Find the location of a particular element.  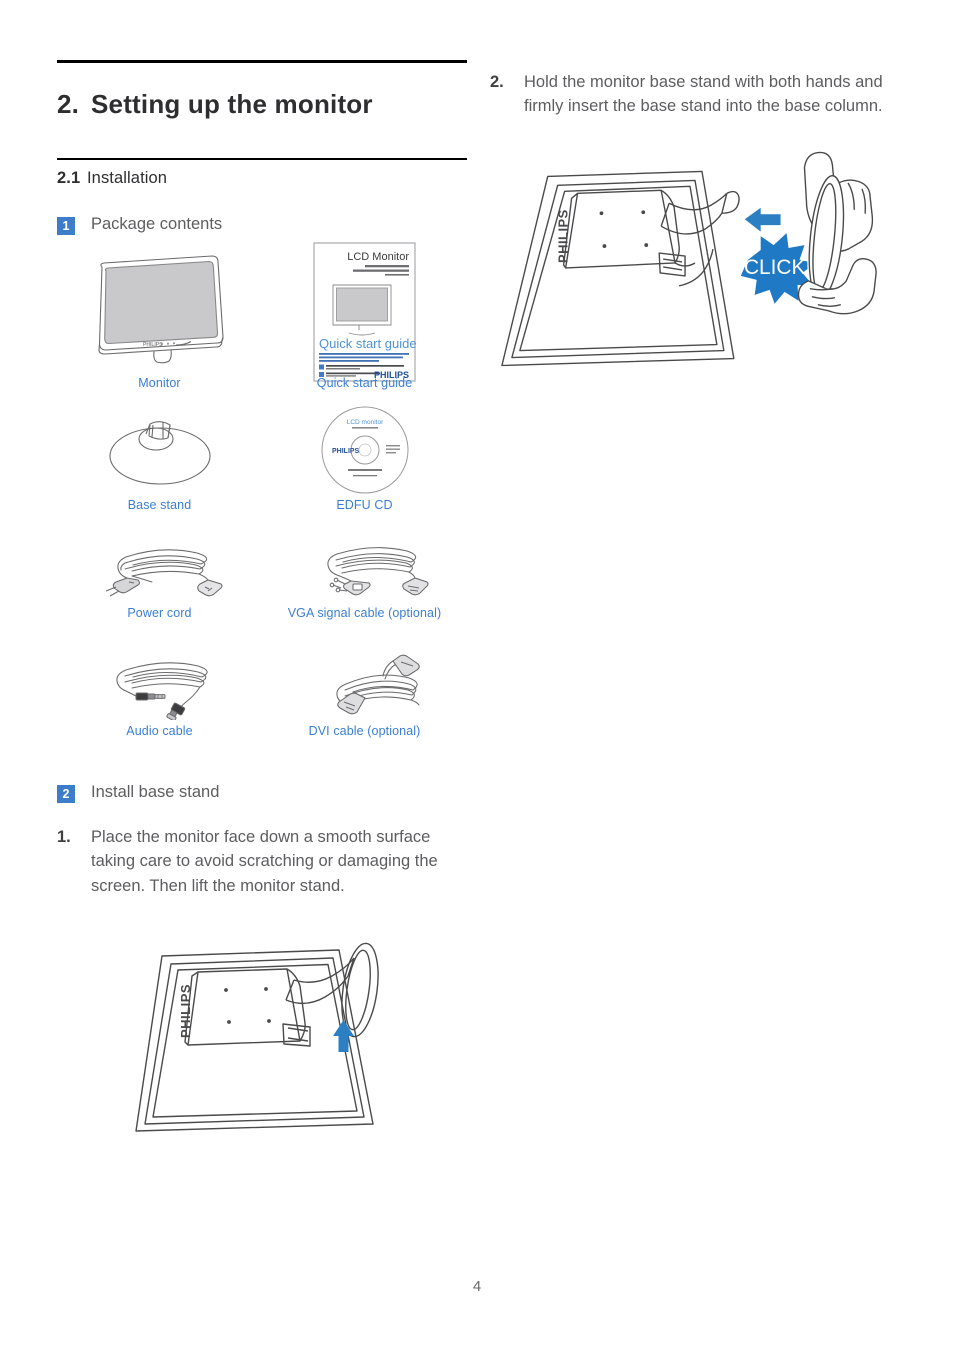

package-label-monitor: Monitor is located at coordinates (159, 382).